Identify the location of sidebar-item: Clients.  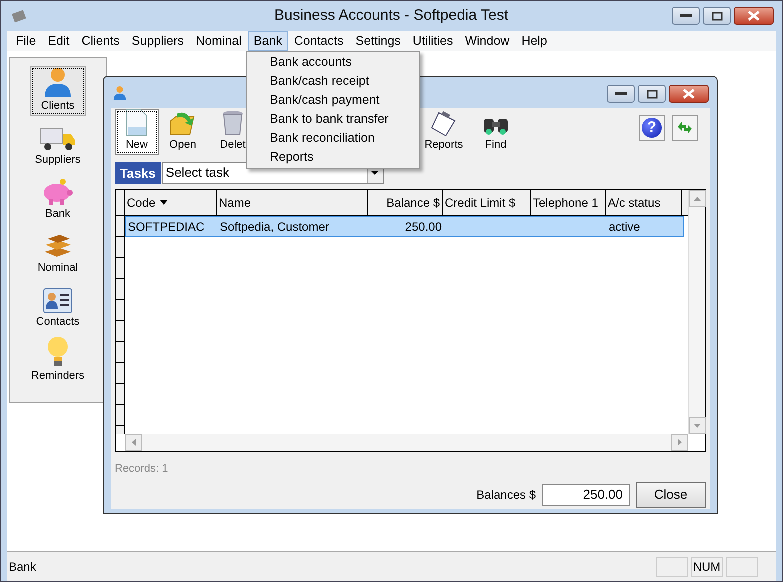
(58, 91).